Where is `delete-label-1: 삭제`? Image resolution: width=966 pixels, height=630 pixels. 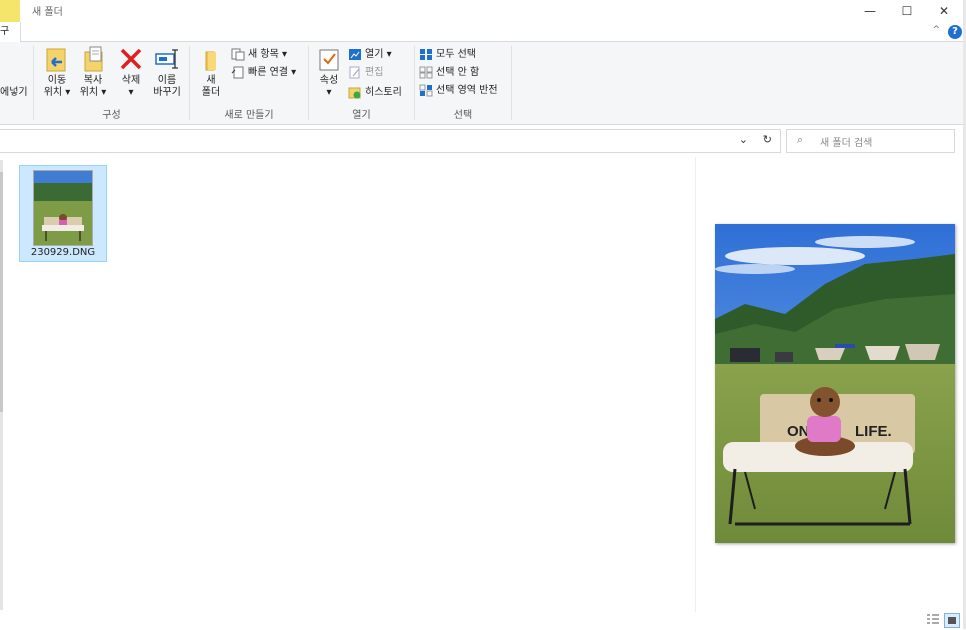 delete-label-1: 삭제 is located at coordinates (131, 80).